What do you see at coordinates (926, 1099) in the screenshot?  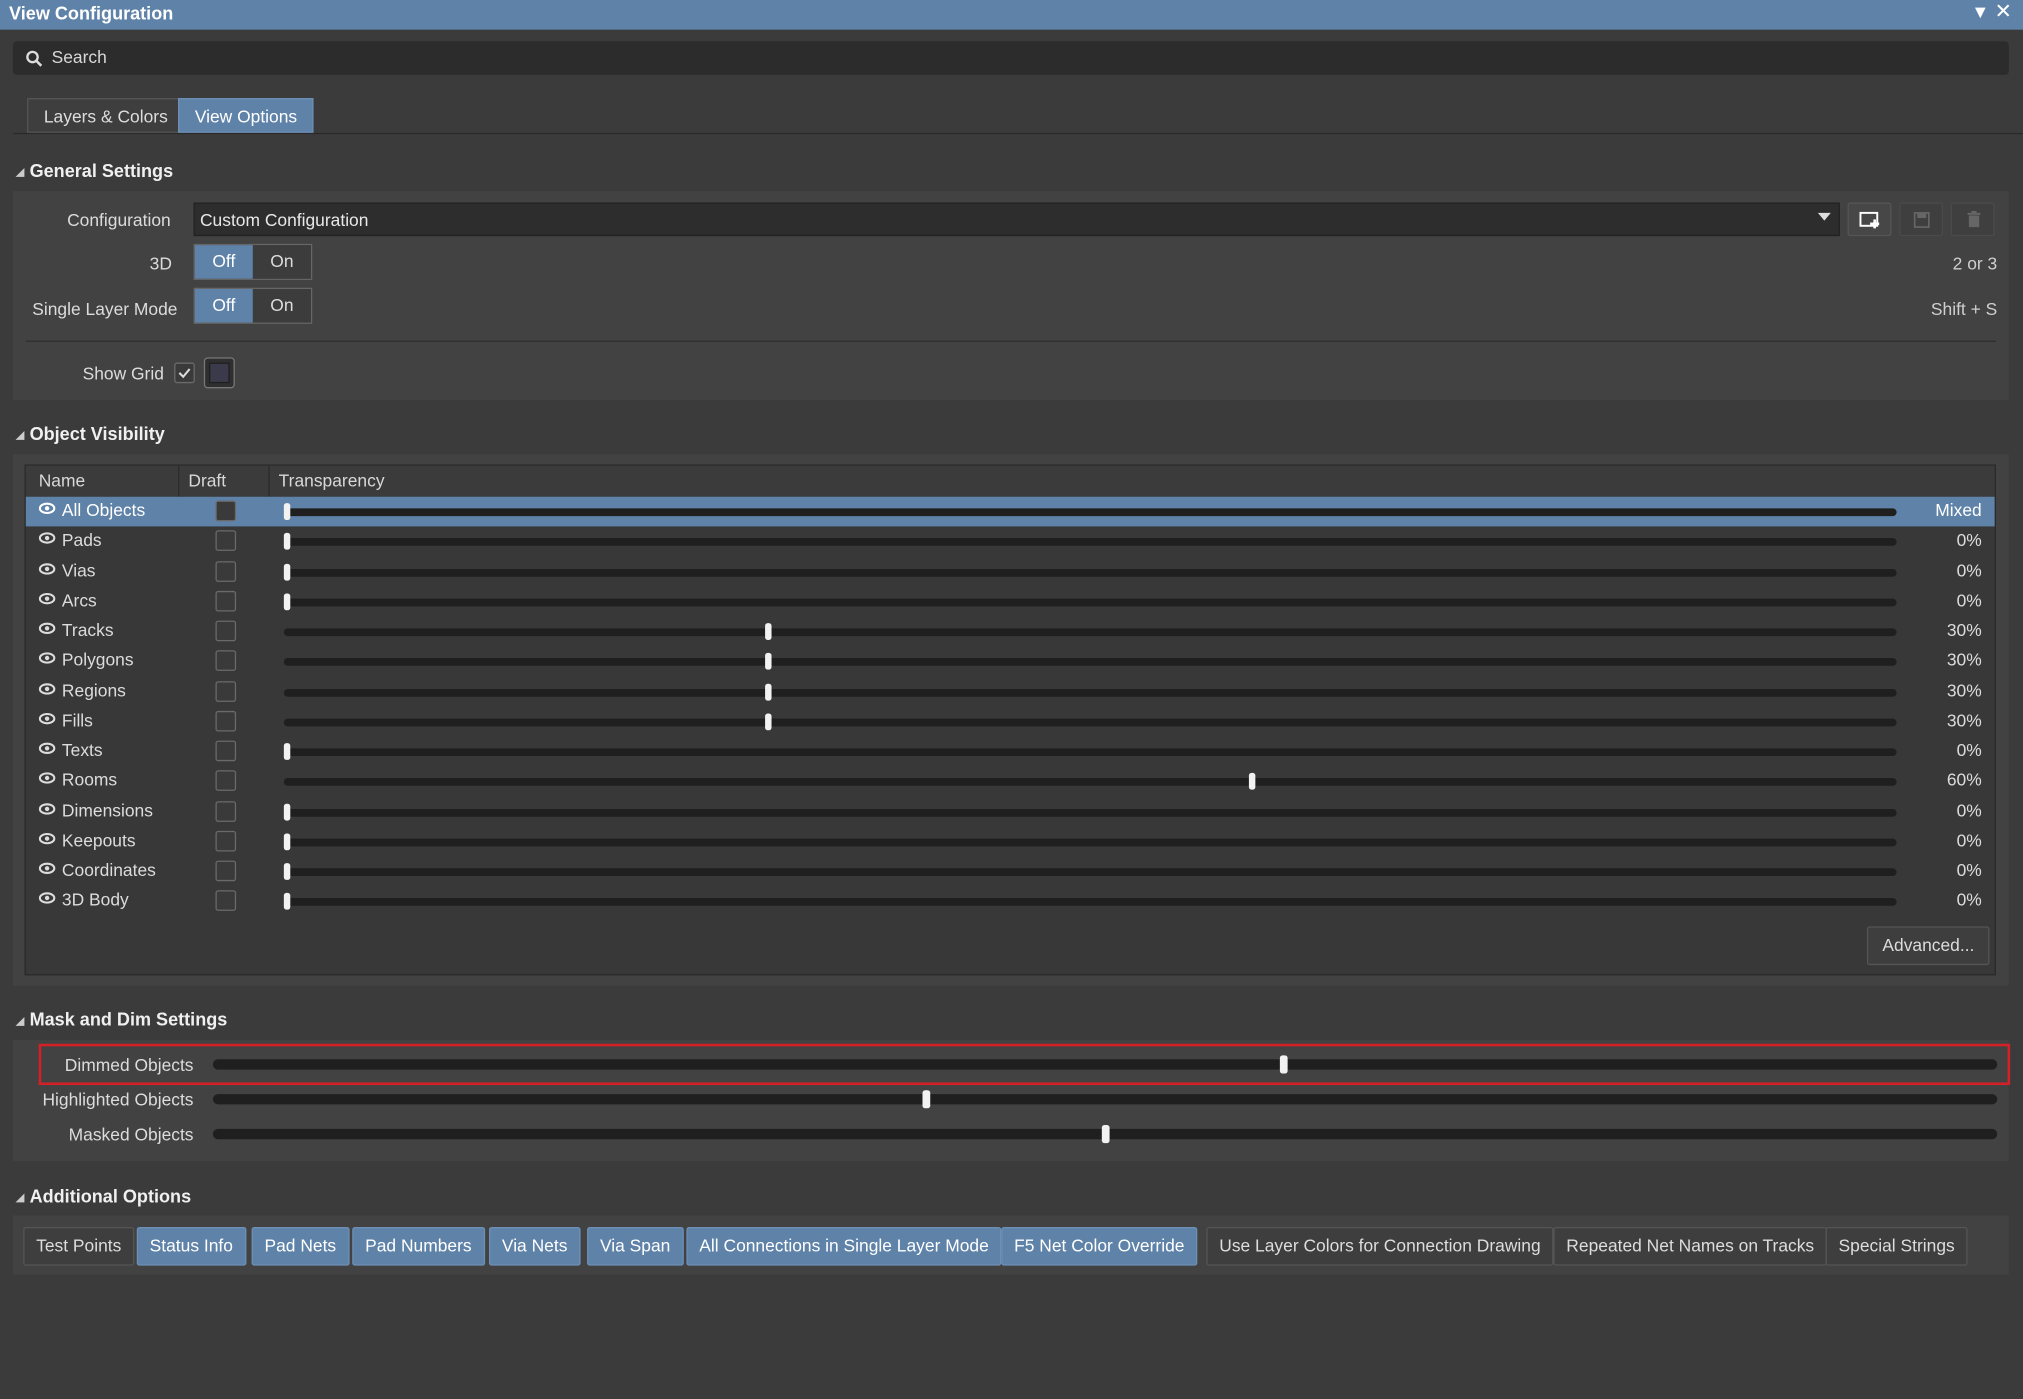 I see `highlighted-objects-slider-thumb` at bounding box center [926, 1099].